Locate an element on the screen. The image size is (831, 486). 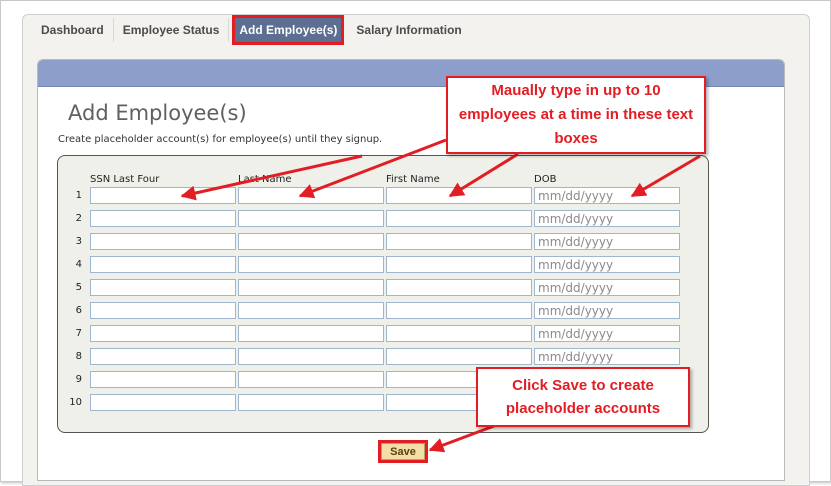
row-number: 8 is located at coordinates (78, 356).